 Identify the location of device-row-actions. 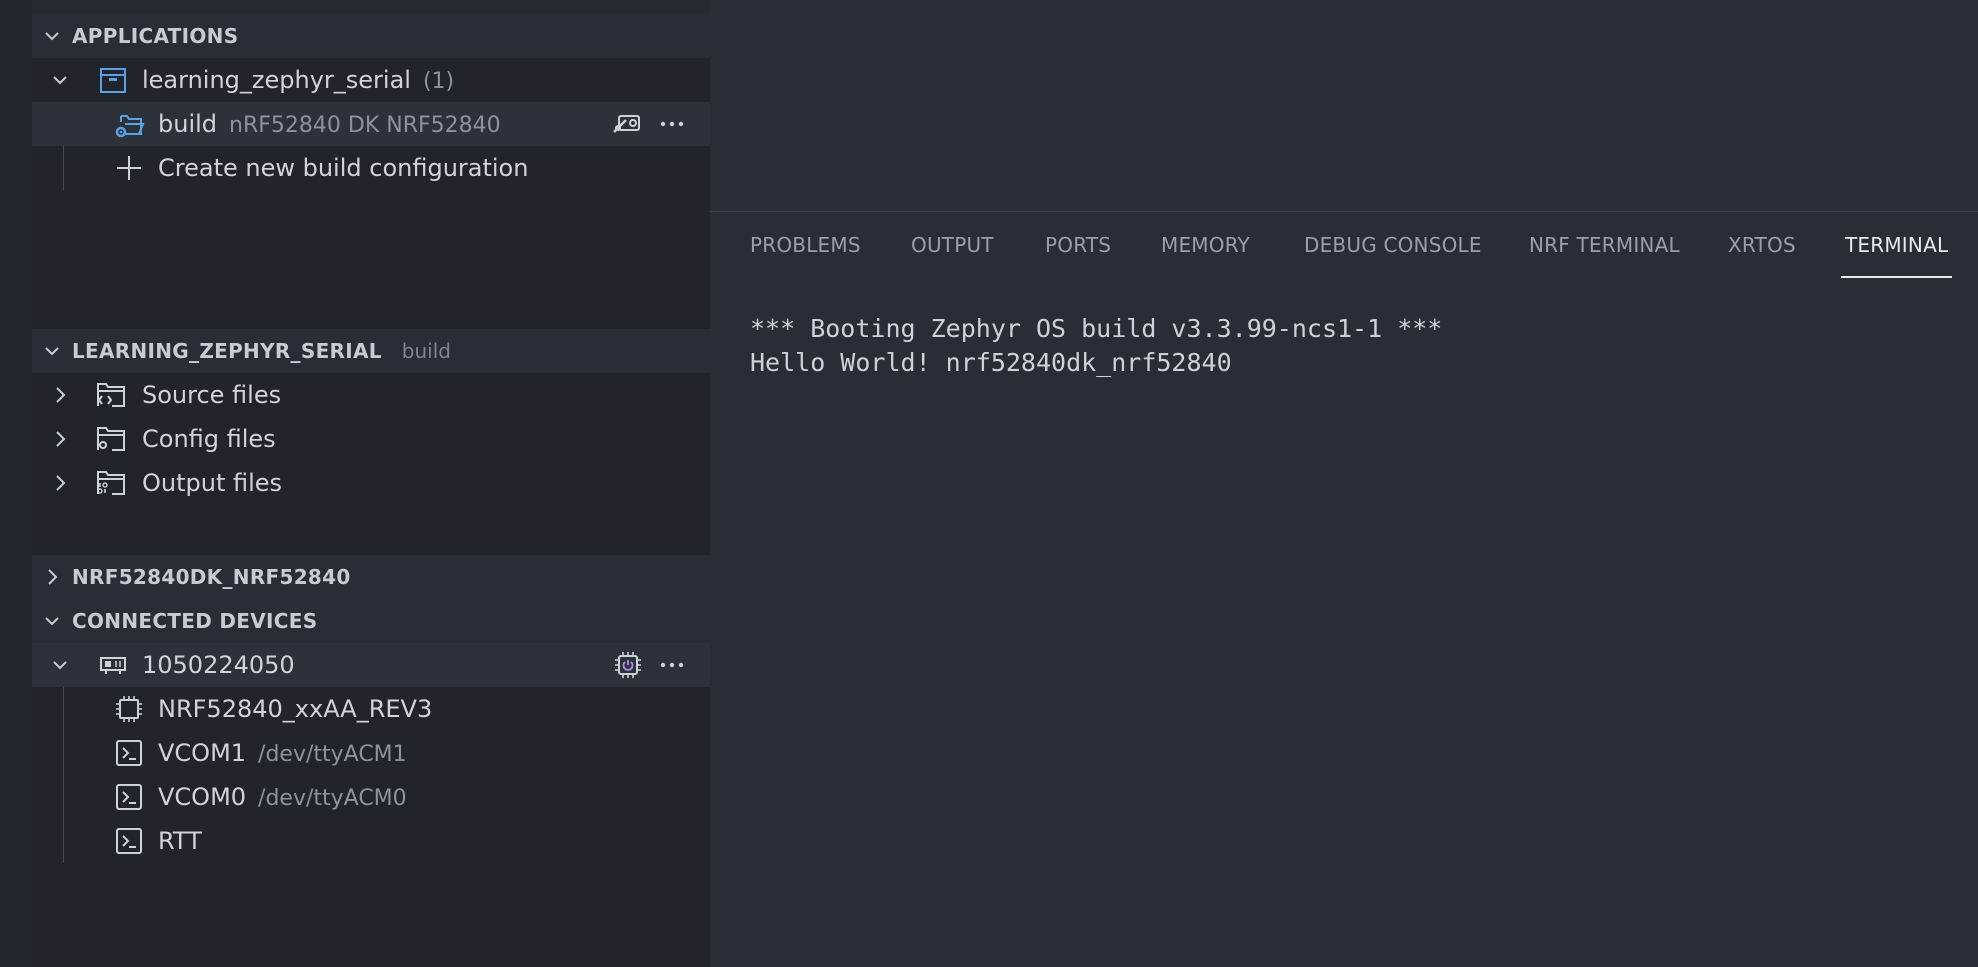
(650, 665).